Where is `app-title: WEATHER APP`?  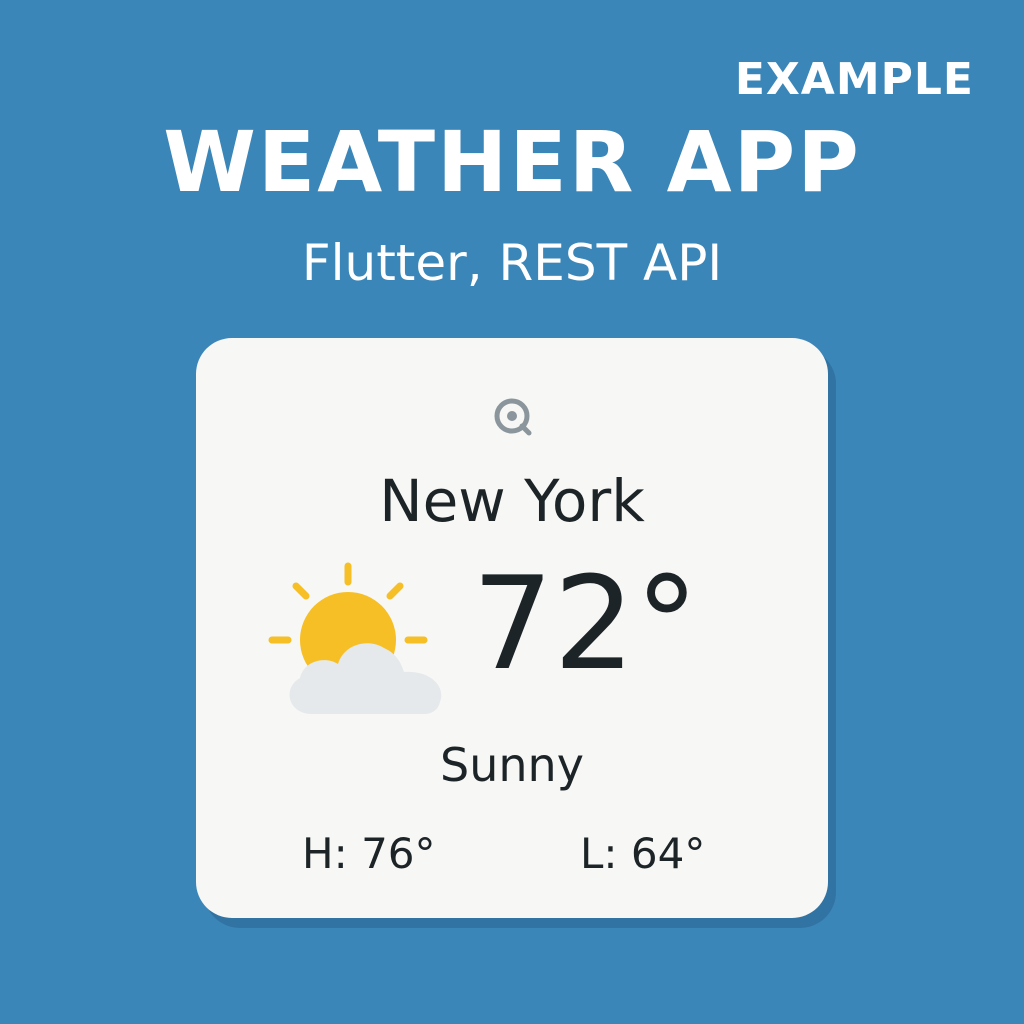 app-title: WEATHER APP is located at coordinates (512, 162).